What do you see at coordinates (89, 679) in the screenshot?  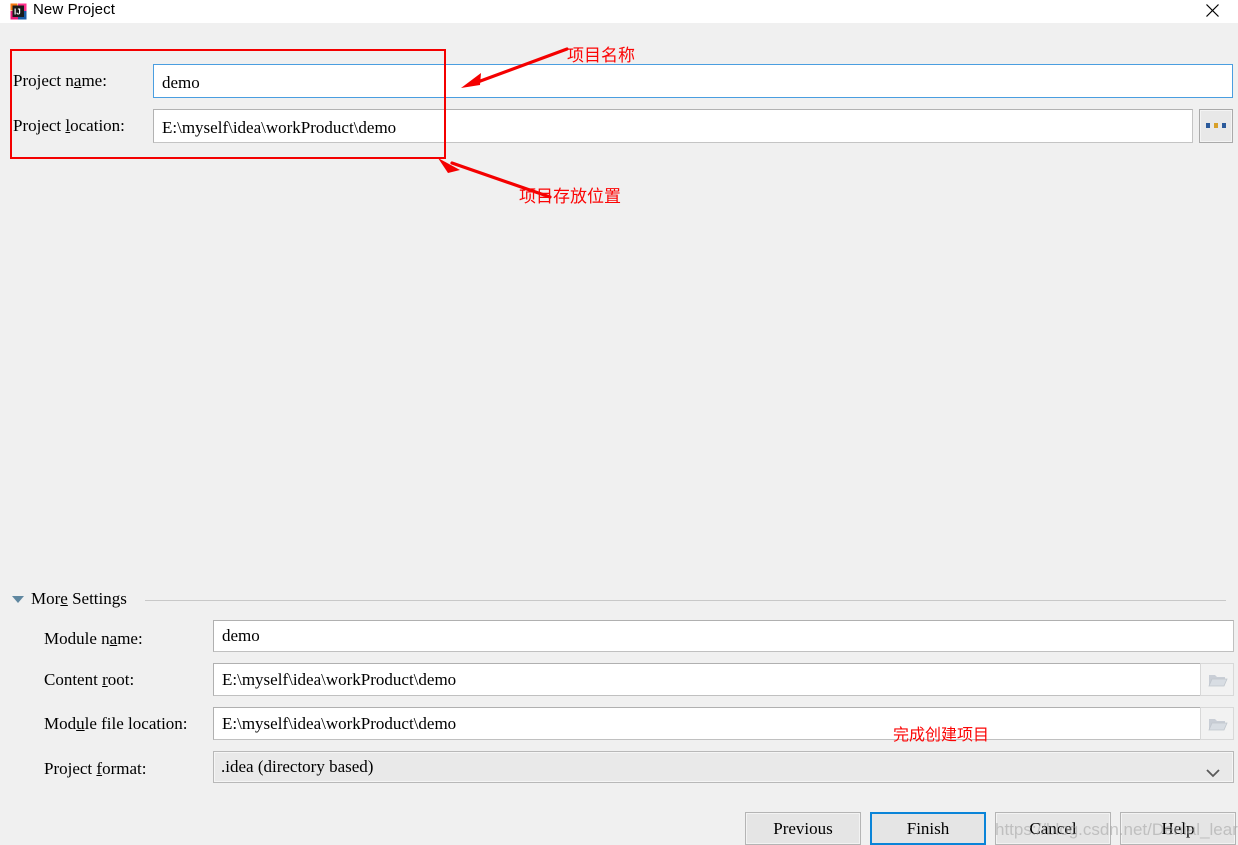 I see `content-root-label: Content root:` at bounding box center [89, 679].